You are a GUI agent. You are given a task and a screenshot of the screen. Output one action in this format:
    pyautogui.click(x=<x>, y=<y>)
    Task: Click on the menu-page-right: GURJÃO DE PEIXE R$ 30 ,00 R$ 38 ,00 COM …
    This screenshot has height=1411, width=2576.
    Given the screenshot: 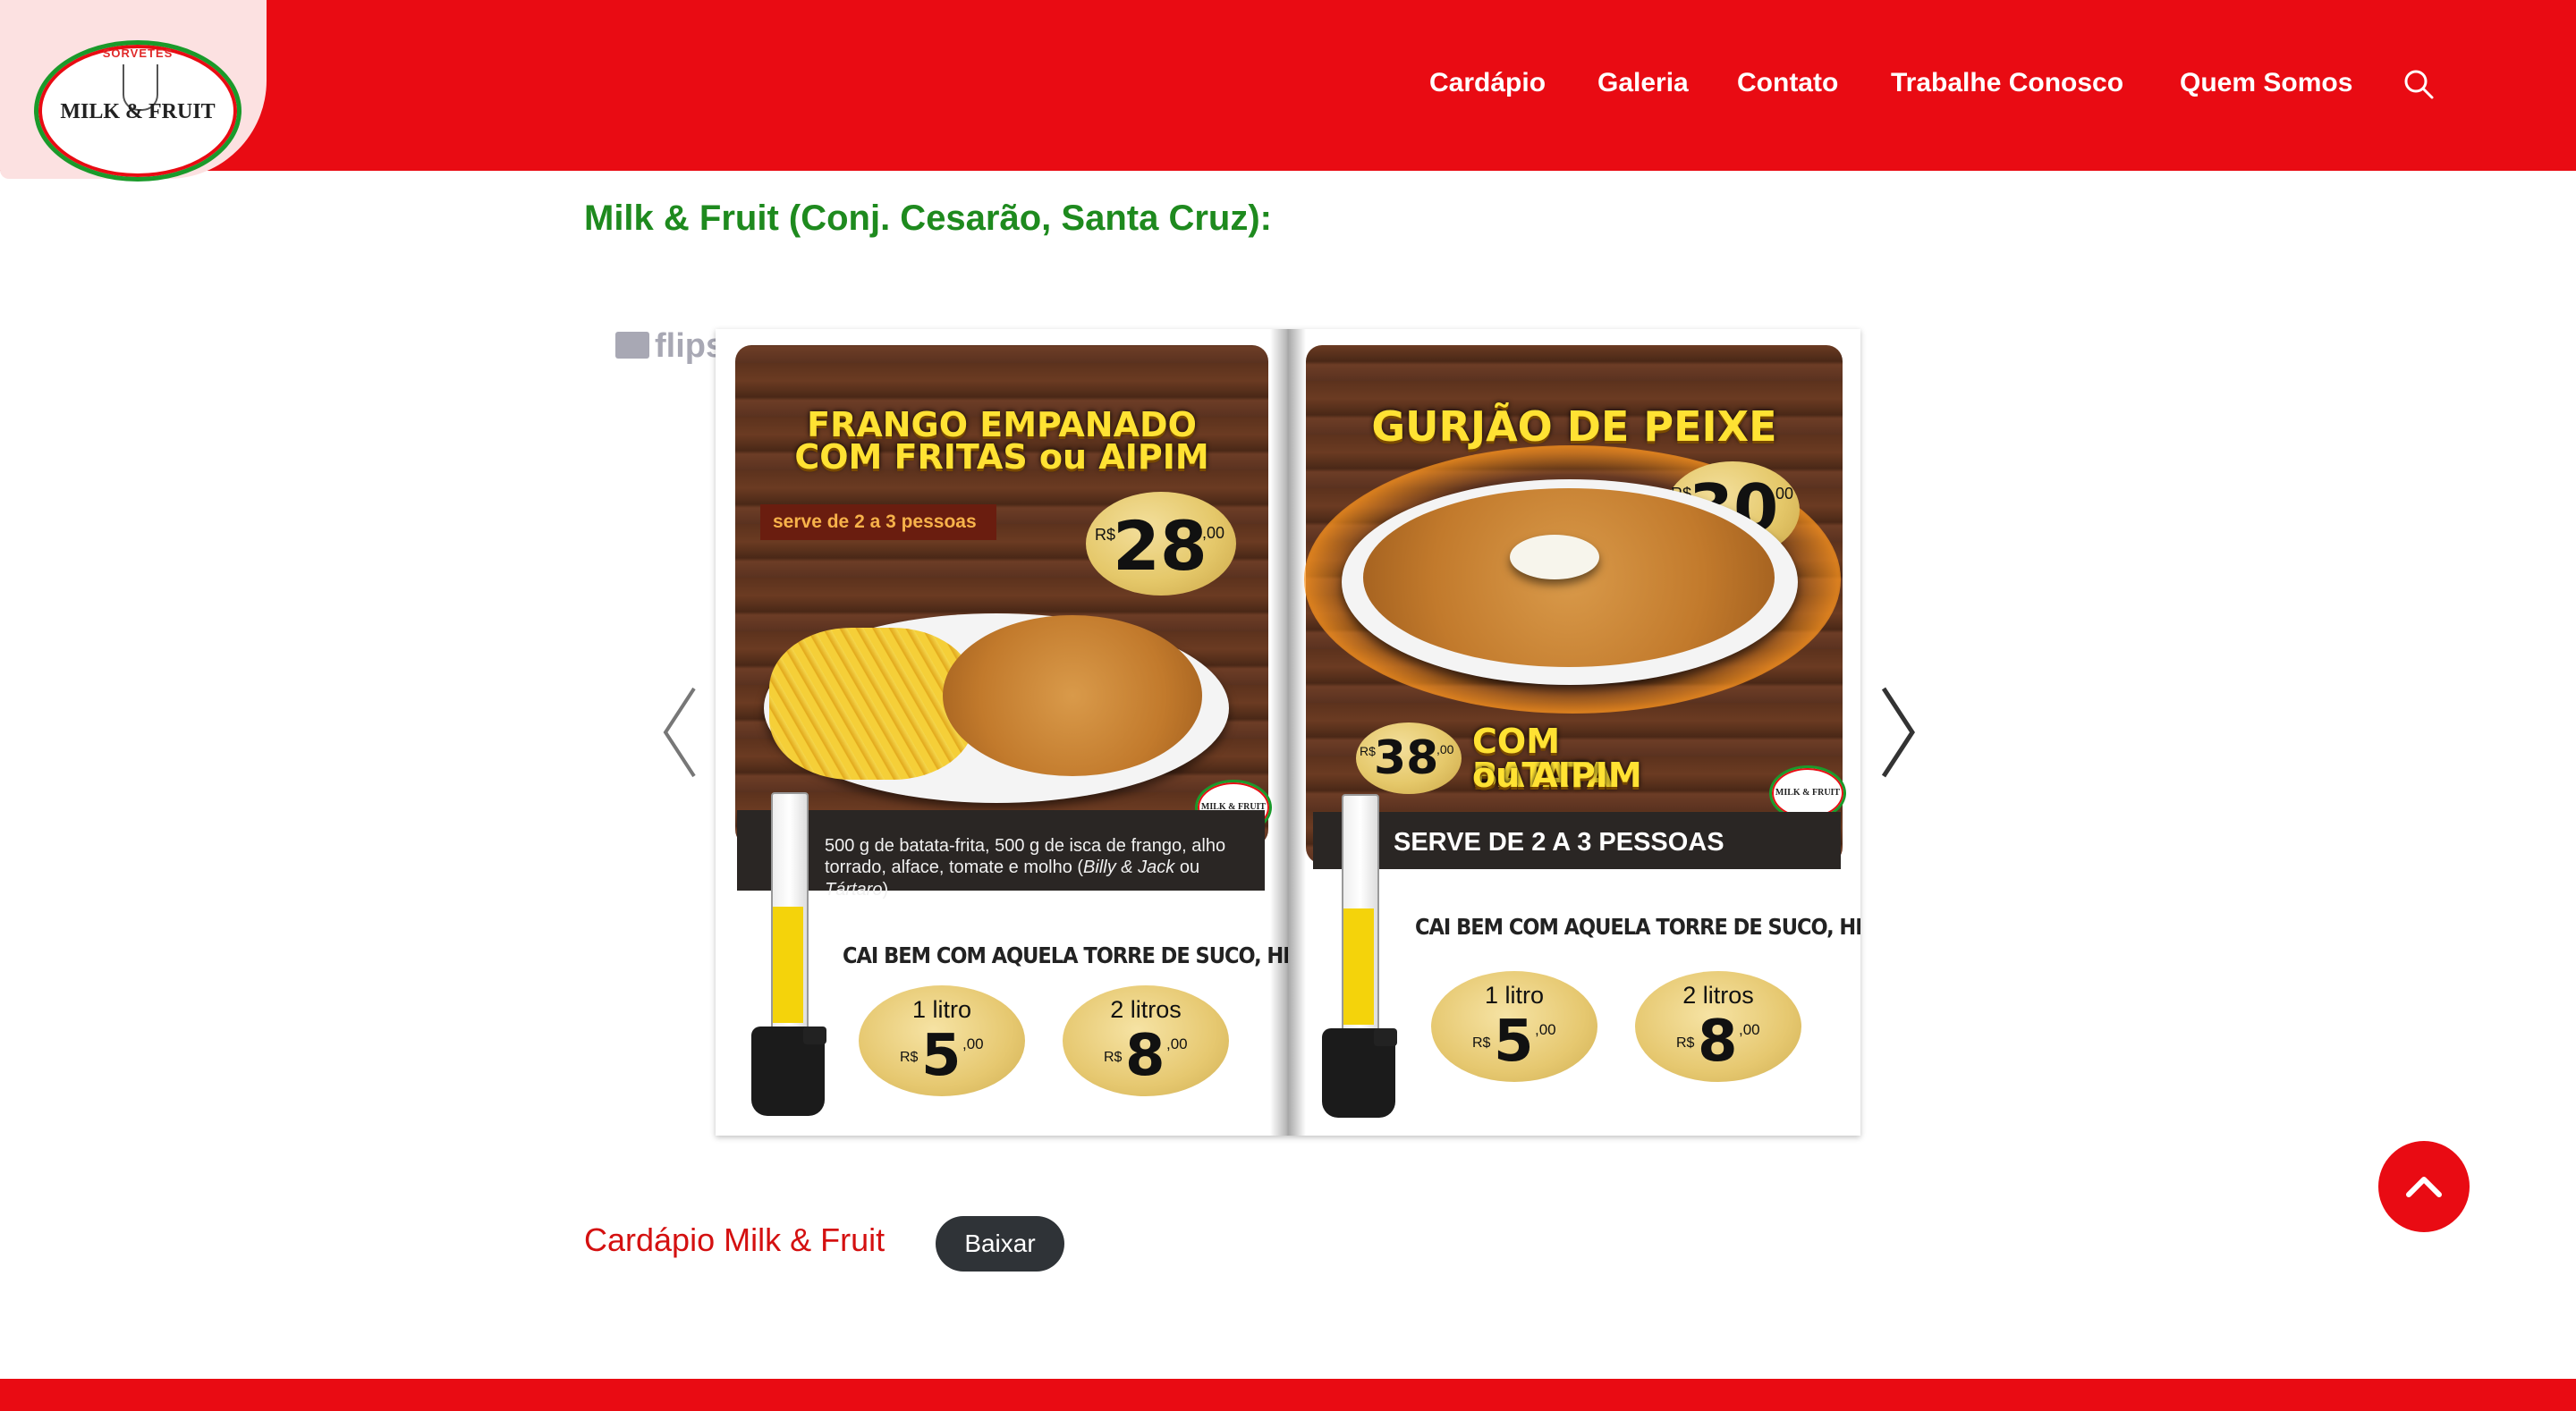 What is the action you would take?
    pyautogui.click(x=1574, y=732)
    